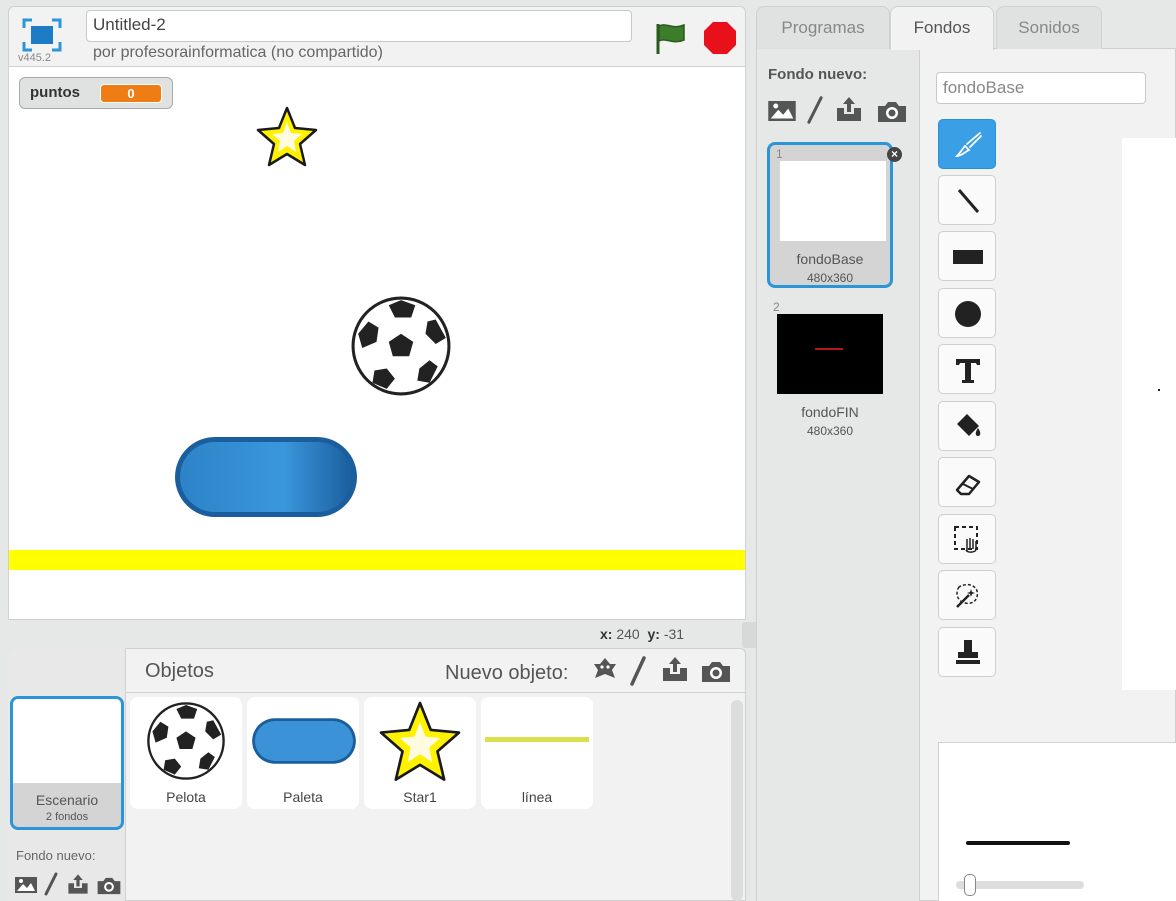 This screenshot has width=1176, height=901. Describe the element at coordinates (266, 477) in the screenshot. I see `paddle-sprite` at that location.